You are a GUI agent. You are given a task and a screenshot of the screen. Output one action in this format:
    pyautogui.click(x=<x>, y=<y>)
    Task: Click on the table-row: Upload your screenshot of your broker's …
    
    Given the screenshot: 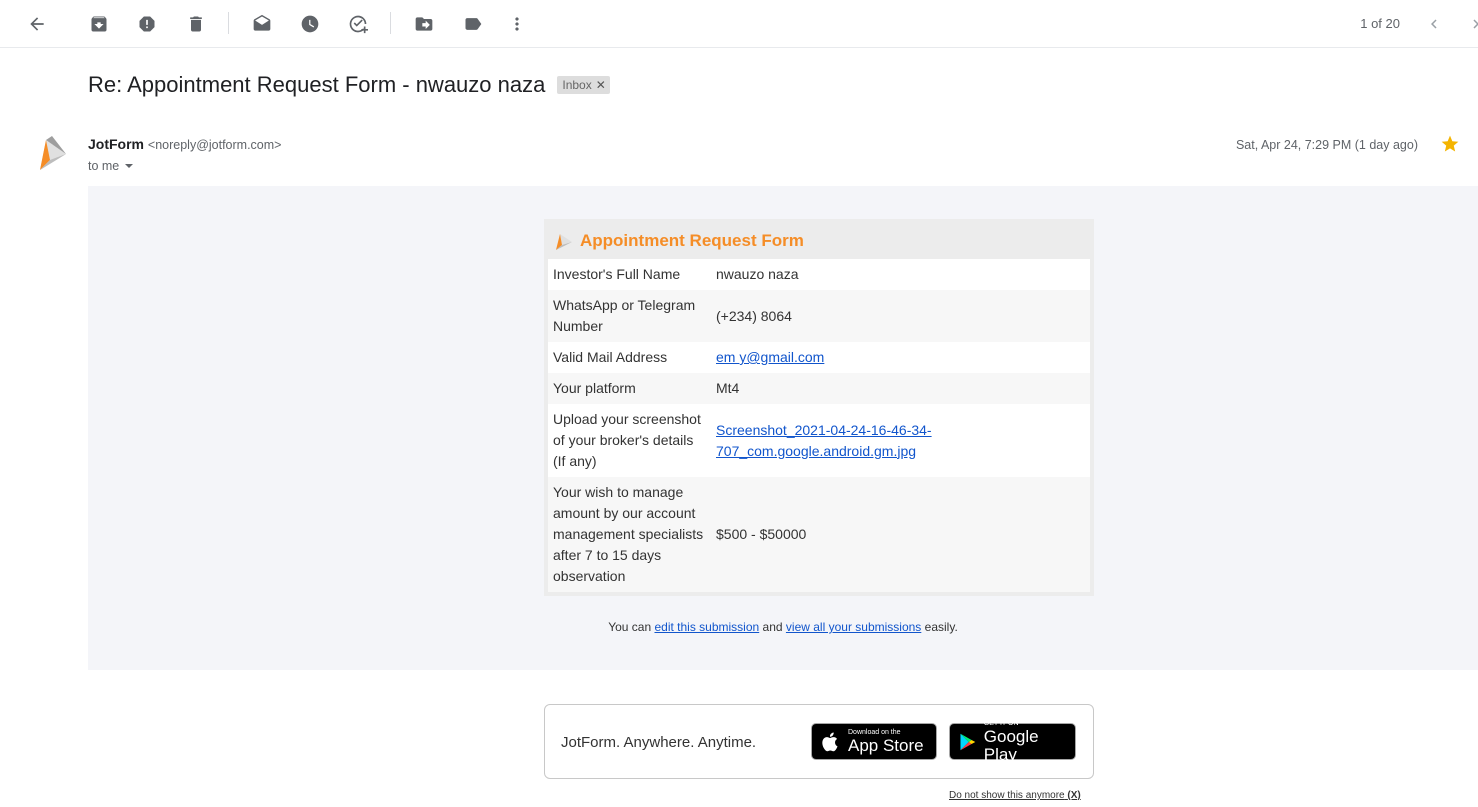 What is the action you would take?
    pyautogui.click(x=819, y=440)
    